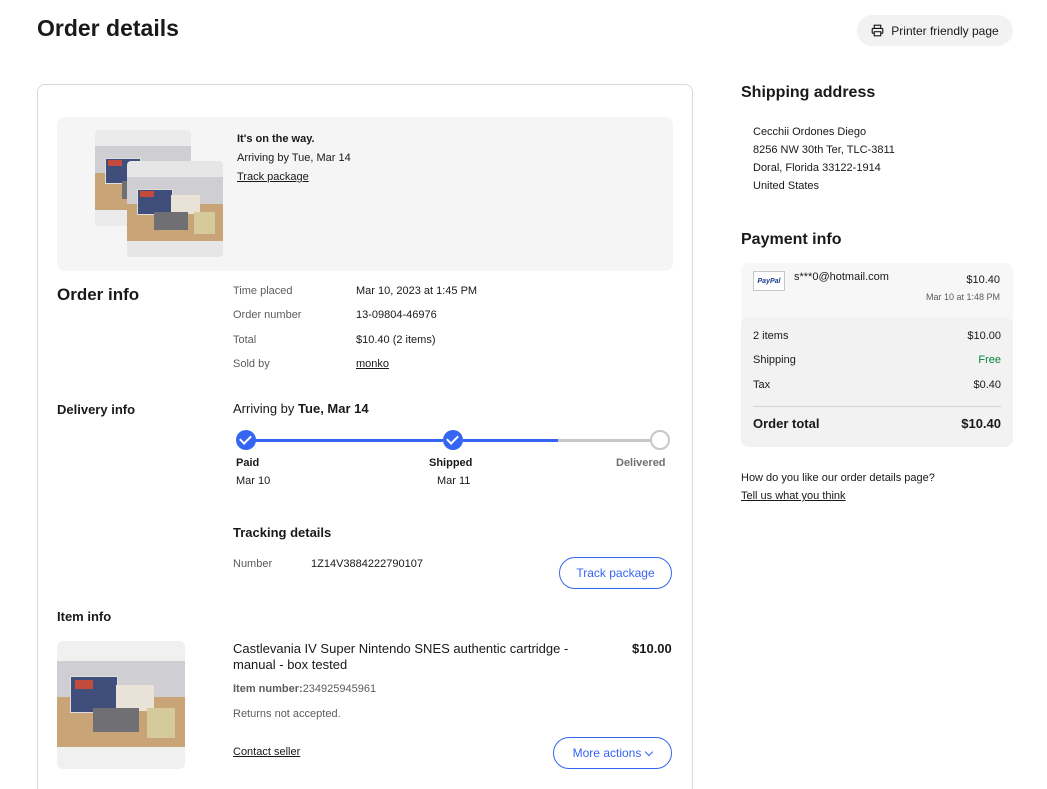 Image resolution: width=1047 pixels, height=789 pixels. What do you see at coordinates (451, 463) in the screenshot?
I see `step-shipped-label: Shipped` at bounding box center [451, 463].